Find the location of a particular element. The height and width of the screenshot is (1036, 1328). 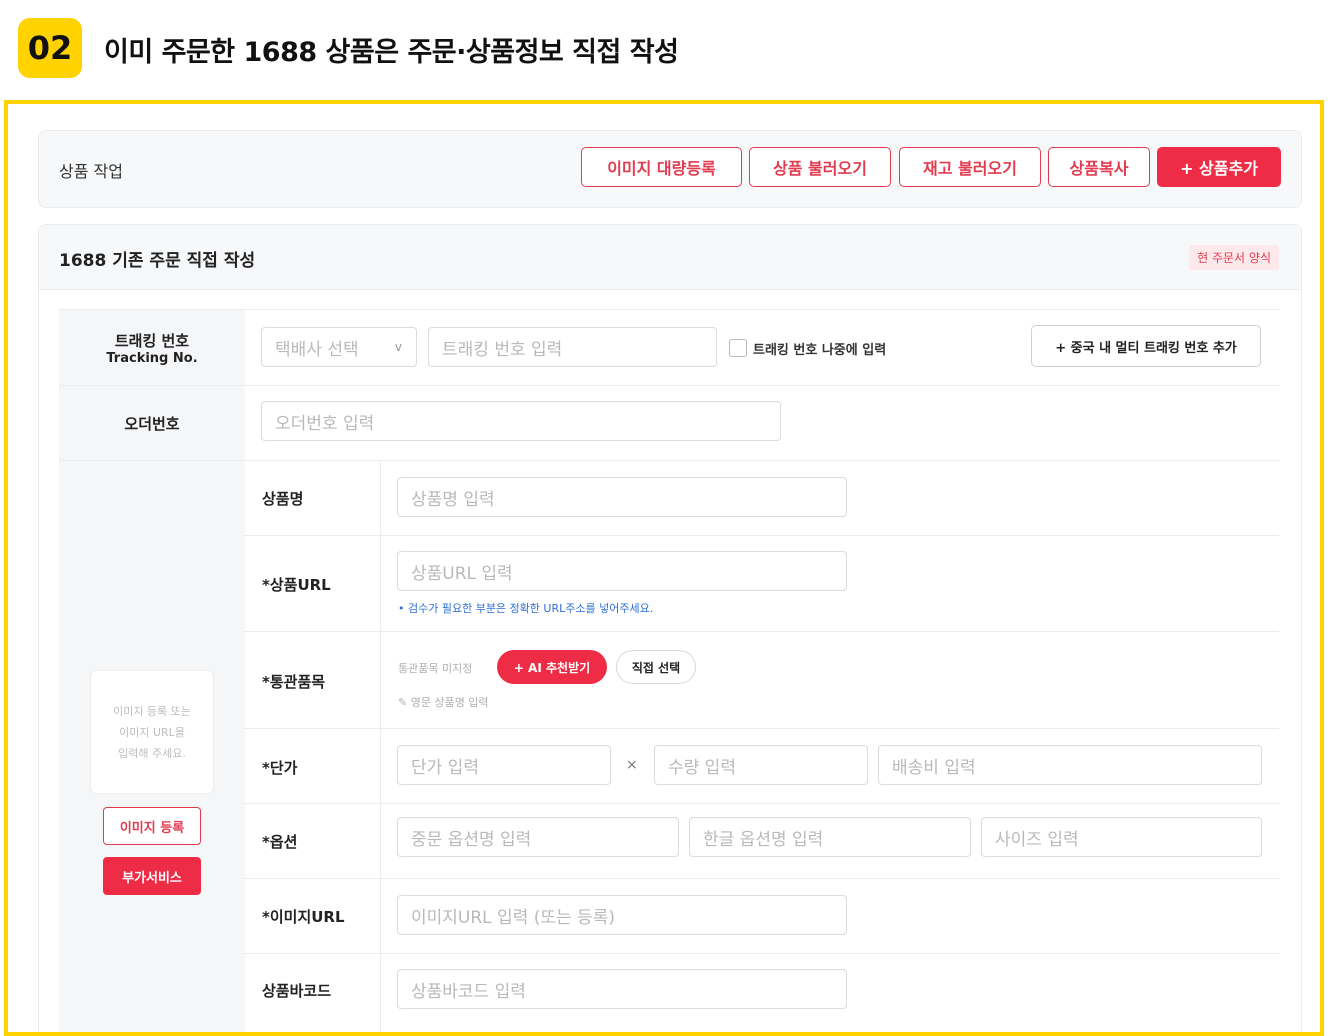

product-name-label: 상품명 is located at coordinates (283, 499).